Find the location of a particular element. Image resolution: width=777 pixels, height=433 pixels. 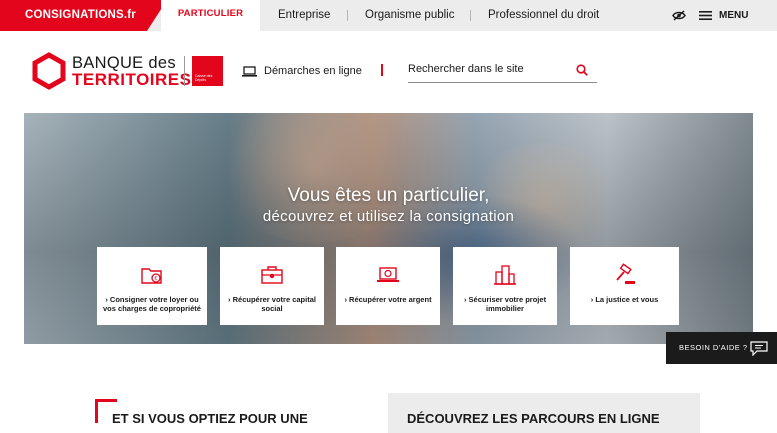

search-placeholder: Rechercher dans le site is located at coordinates (466, 69).